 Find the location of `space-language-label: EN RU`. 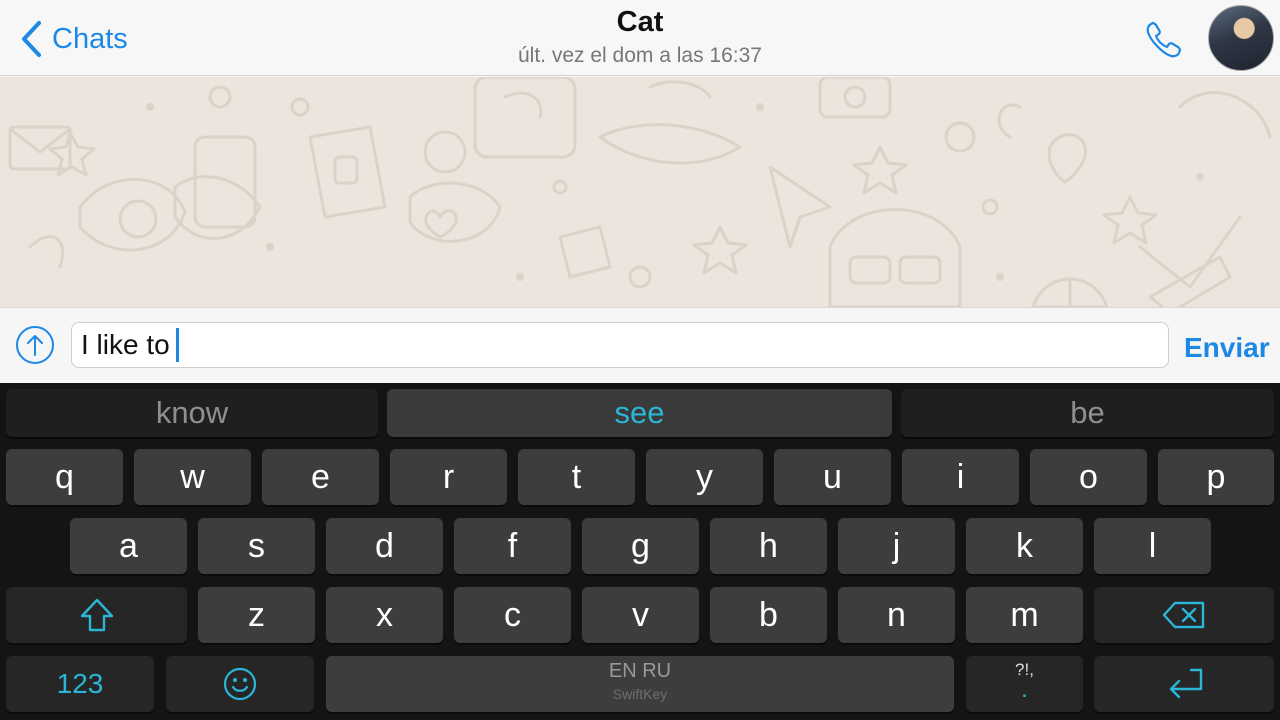

space-language-label: EN RU is located at coordinates (640, 671).